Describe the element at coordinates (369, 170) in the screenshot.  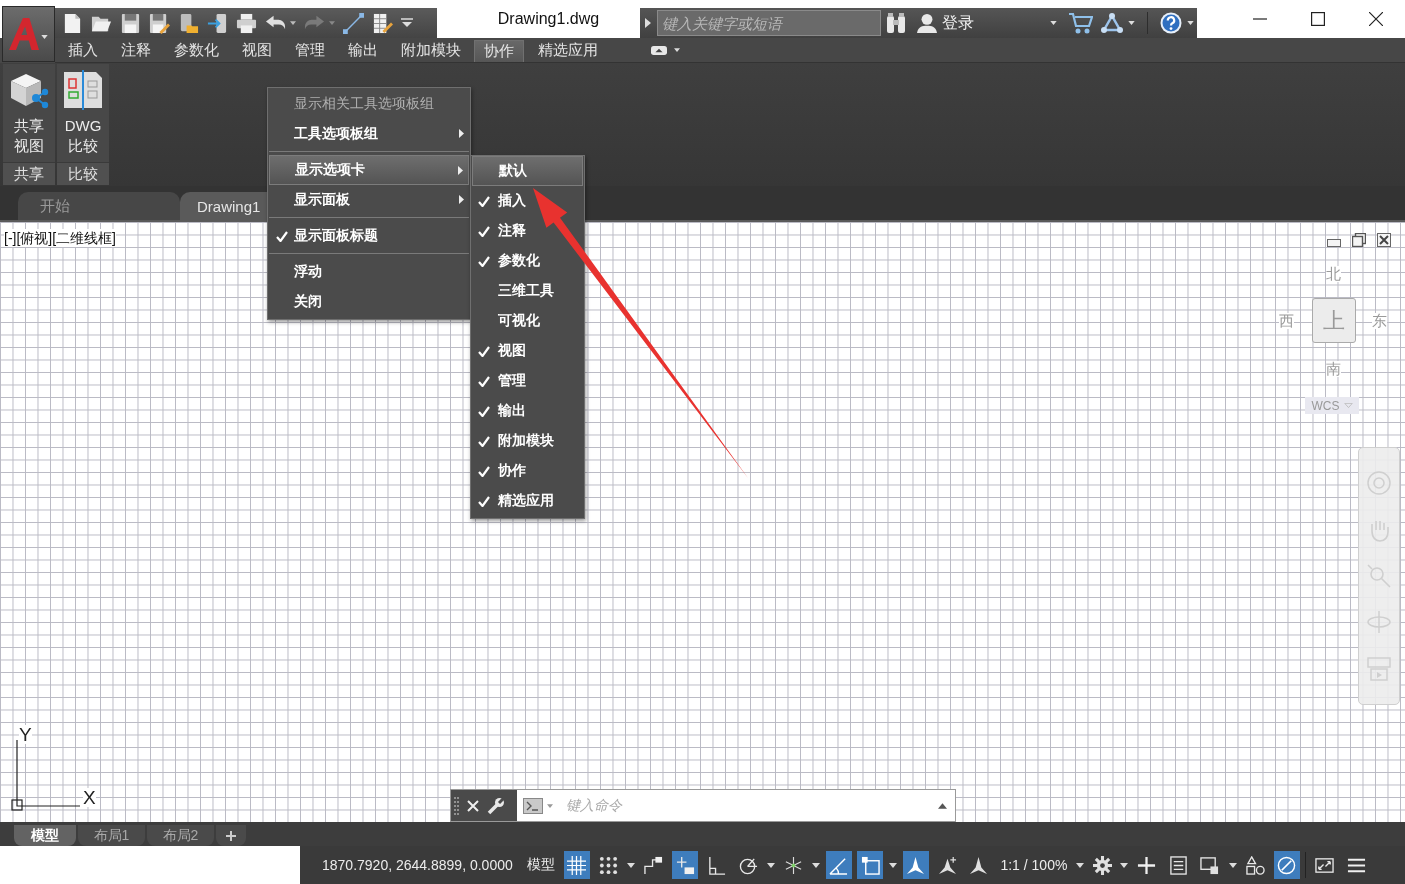
I see `menu-item: 显示选项卡` at that location.